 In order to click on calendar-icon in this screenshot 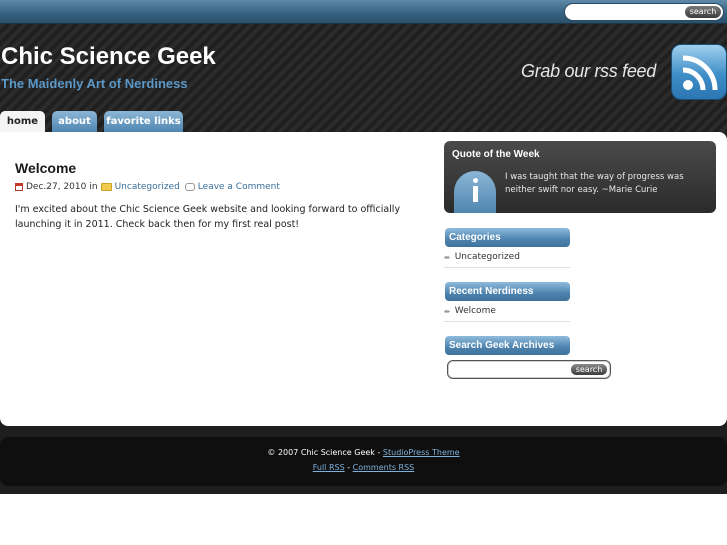, I will do `click(19, 187)`.